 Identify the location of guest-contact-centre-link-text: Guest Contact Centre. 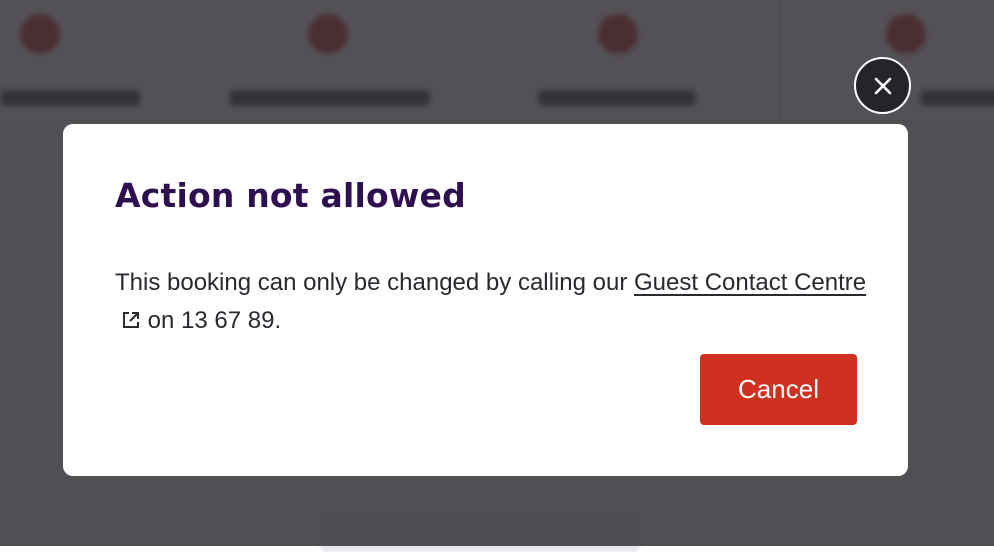
(750, 282).